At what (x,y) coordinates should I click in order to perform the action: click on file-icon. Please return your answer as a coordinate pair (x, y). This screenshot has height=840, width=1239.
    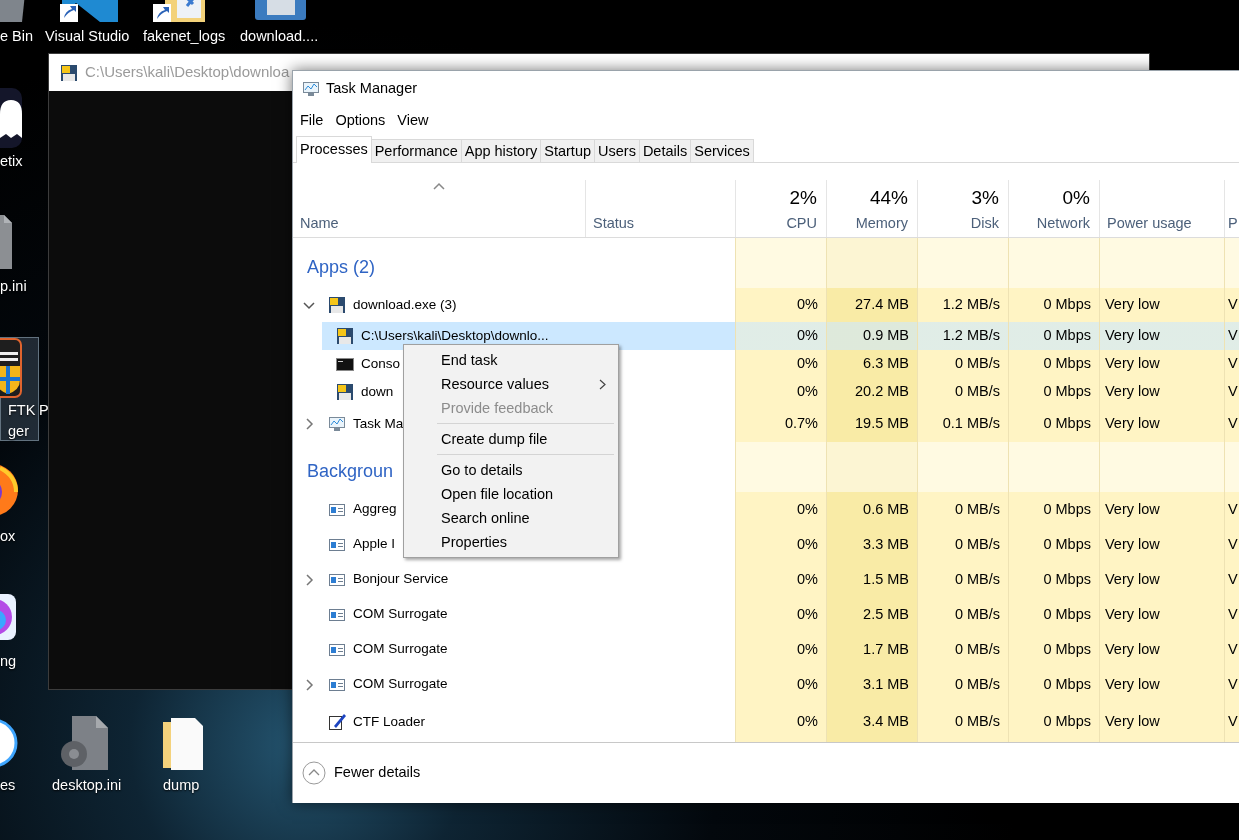
    Looking at the image, I should click on (6, 242).